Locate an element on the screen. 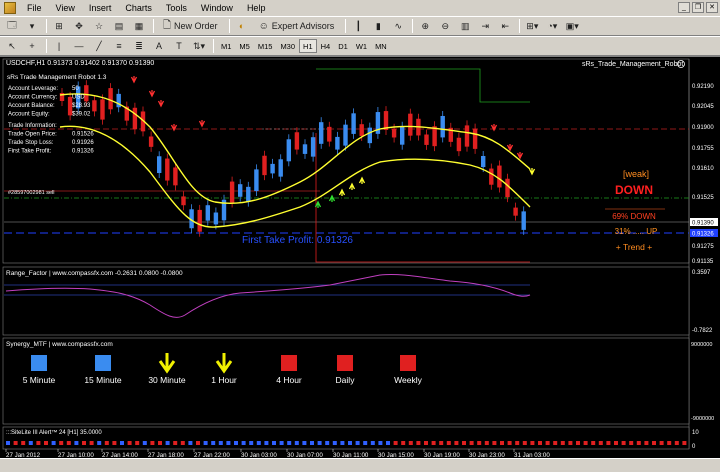 This screenshot has height=472, width=720. range-factor-window is located at coordinates (346, 301).